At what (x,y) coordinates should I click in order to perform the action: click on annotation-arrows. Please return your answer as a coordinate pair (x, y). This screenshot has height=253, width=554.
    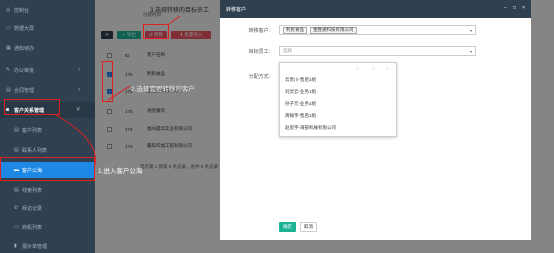
    Looking at the image, I should click on (118, 90).